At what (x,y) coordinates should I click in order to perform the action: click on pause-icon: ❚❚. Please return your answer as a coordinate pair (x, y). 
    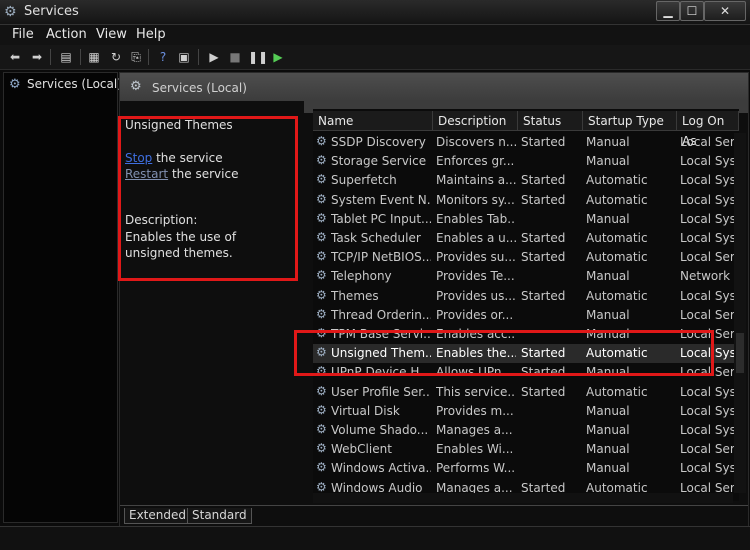
    Looking at the image, I should click on (258, 57).